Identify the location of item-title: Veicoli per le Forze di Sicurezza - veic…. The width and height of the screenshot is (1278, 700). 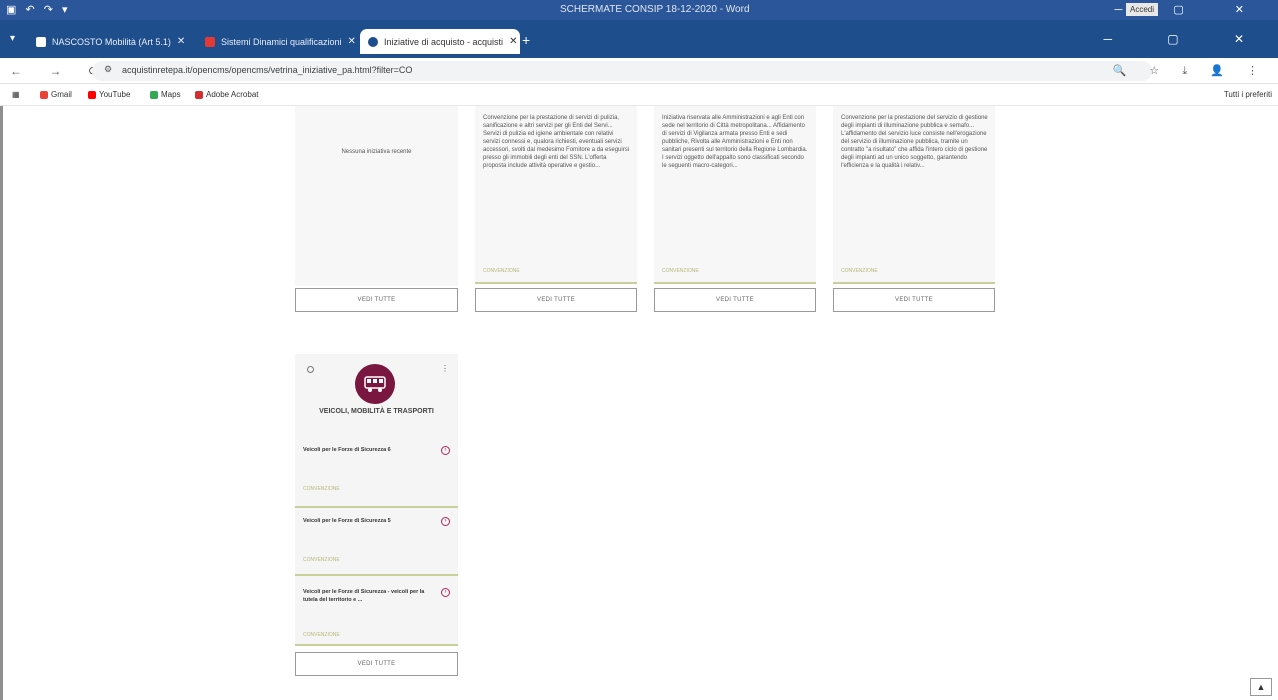
(364, 596).